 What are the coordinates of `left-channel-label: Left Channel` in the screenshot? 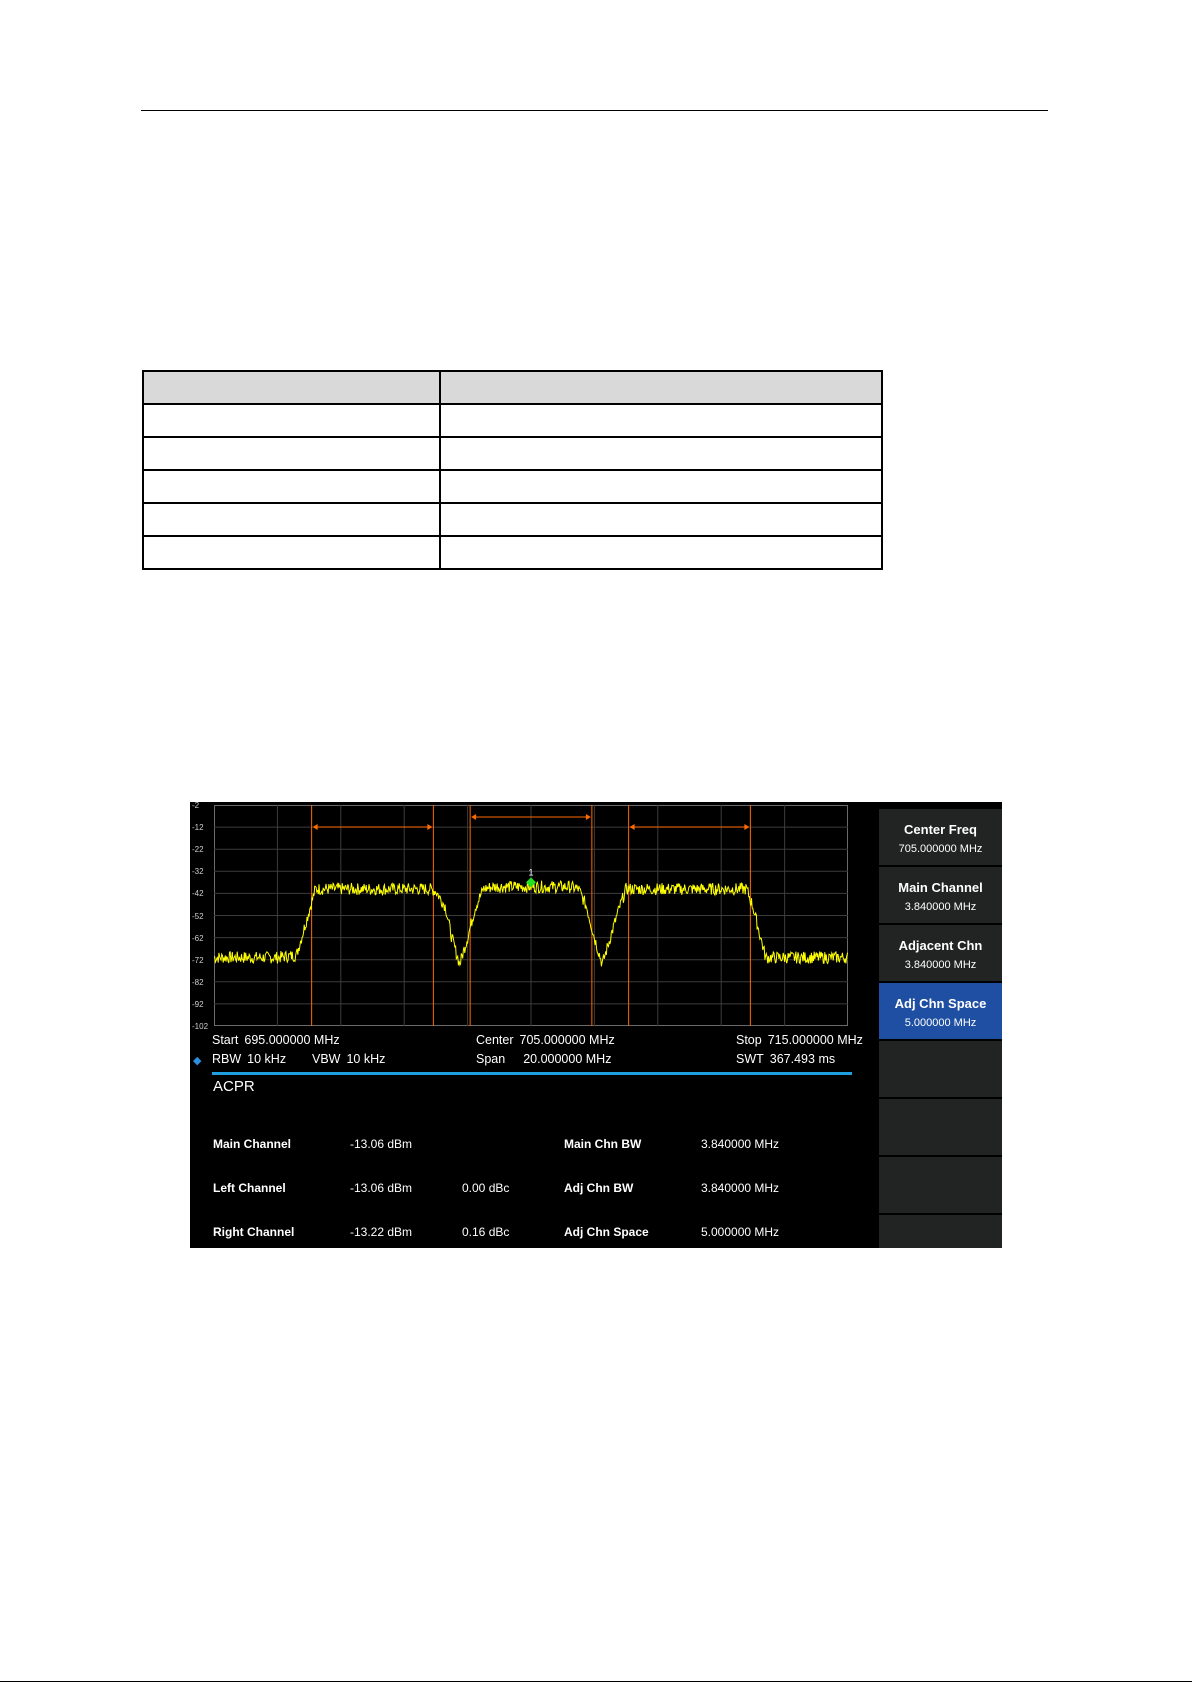 It's located at (249, 1188).